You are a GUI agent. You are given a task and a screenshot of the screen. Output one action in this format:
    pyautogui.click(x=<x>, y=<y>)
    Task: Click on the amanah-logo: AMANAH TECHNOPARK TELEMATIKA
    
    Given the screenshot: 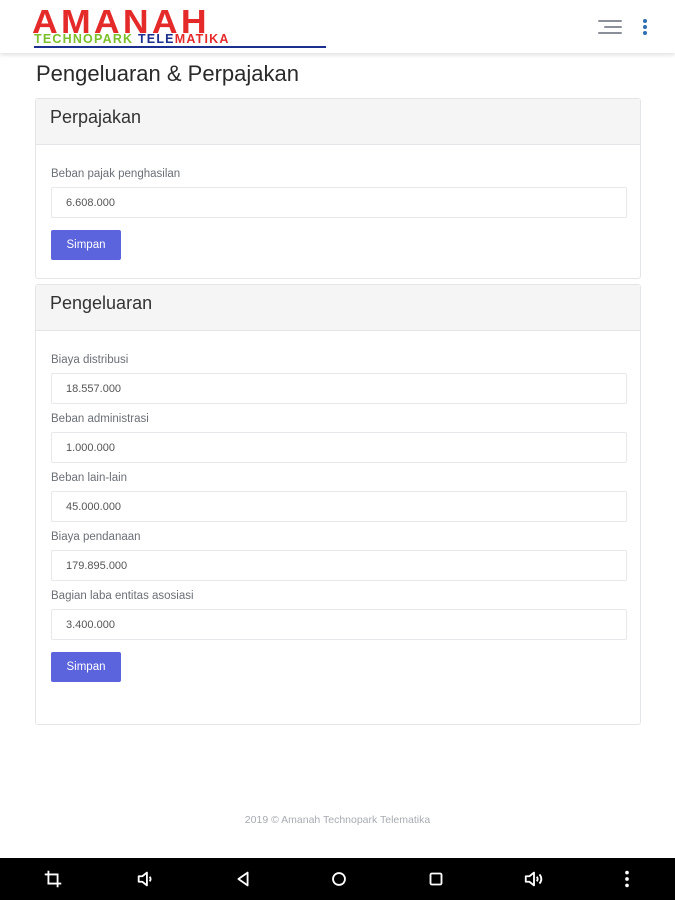 What is the action you would take?
    pyautogui.click(x=180, y=26)
    